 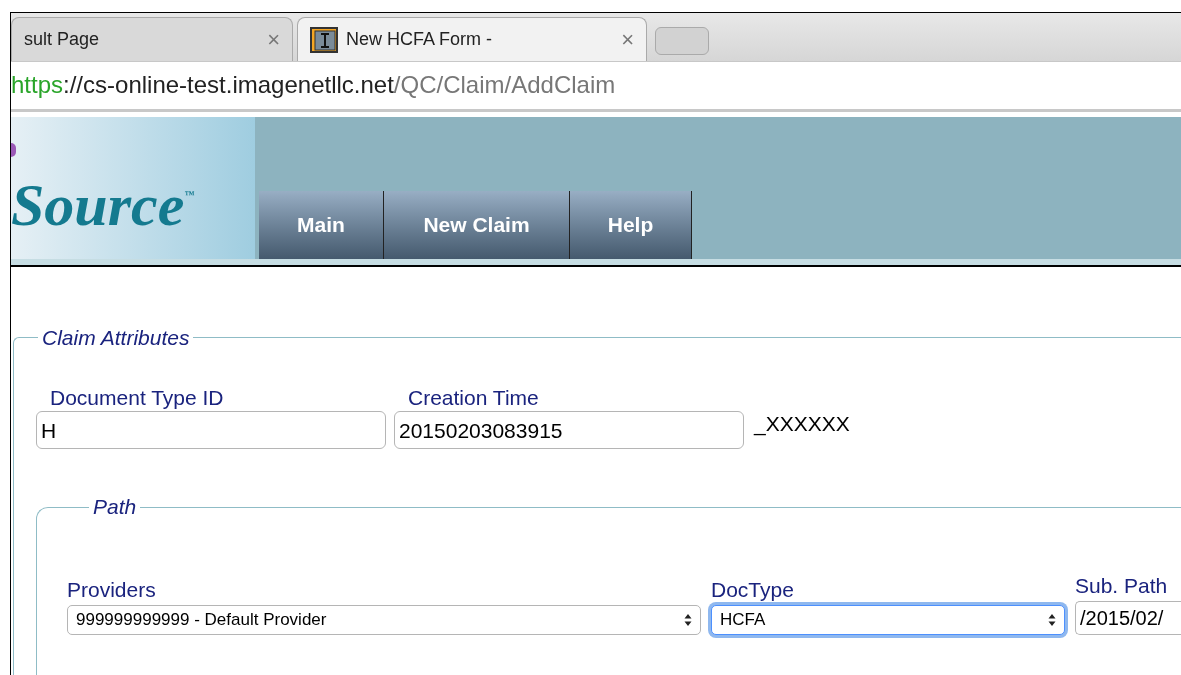 I want to click on field-label: Creation Time, so click(x=474, y=398).